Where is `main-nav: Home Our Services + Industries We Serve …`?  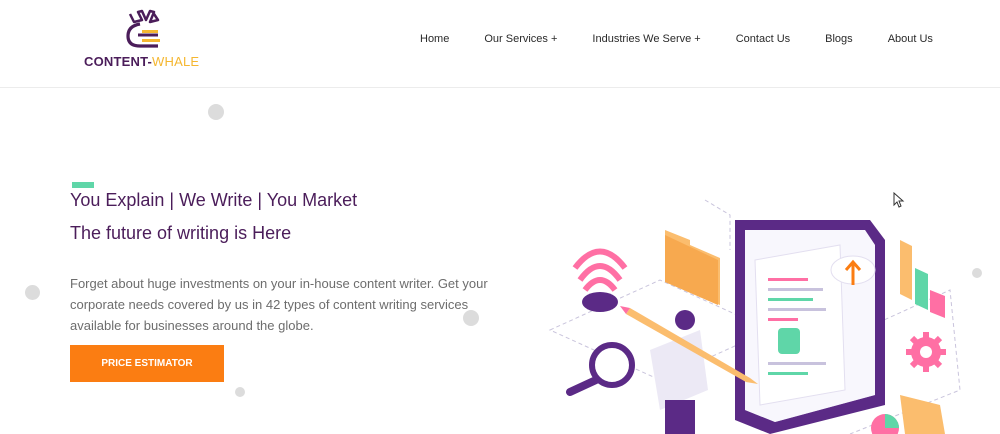
main-nav: Home Our Services + Industries We Serve … is located at coordinates (676, 39).